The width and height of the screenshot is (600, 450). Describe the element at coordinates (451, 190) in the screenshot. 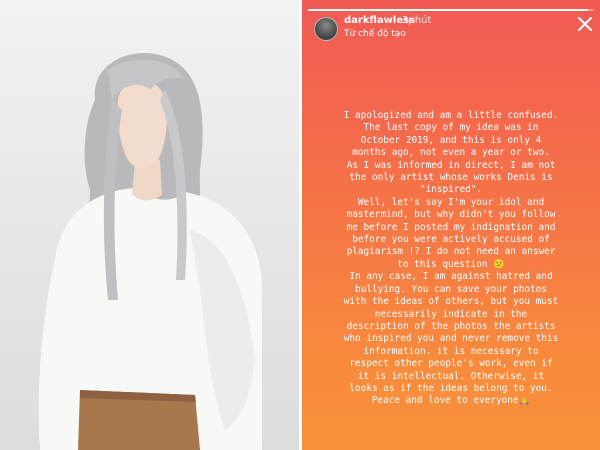

I see `caption-line: "inspired".` at that location.